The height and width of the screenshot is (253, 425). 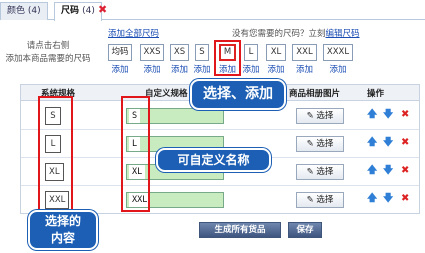 What do you see at coordinates (227, 58) in the screenshot?
I see `highlight-selected-chip` at bounding box center [227, 58].